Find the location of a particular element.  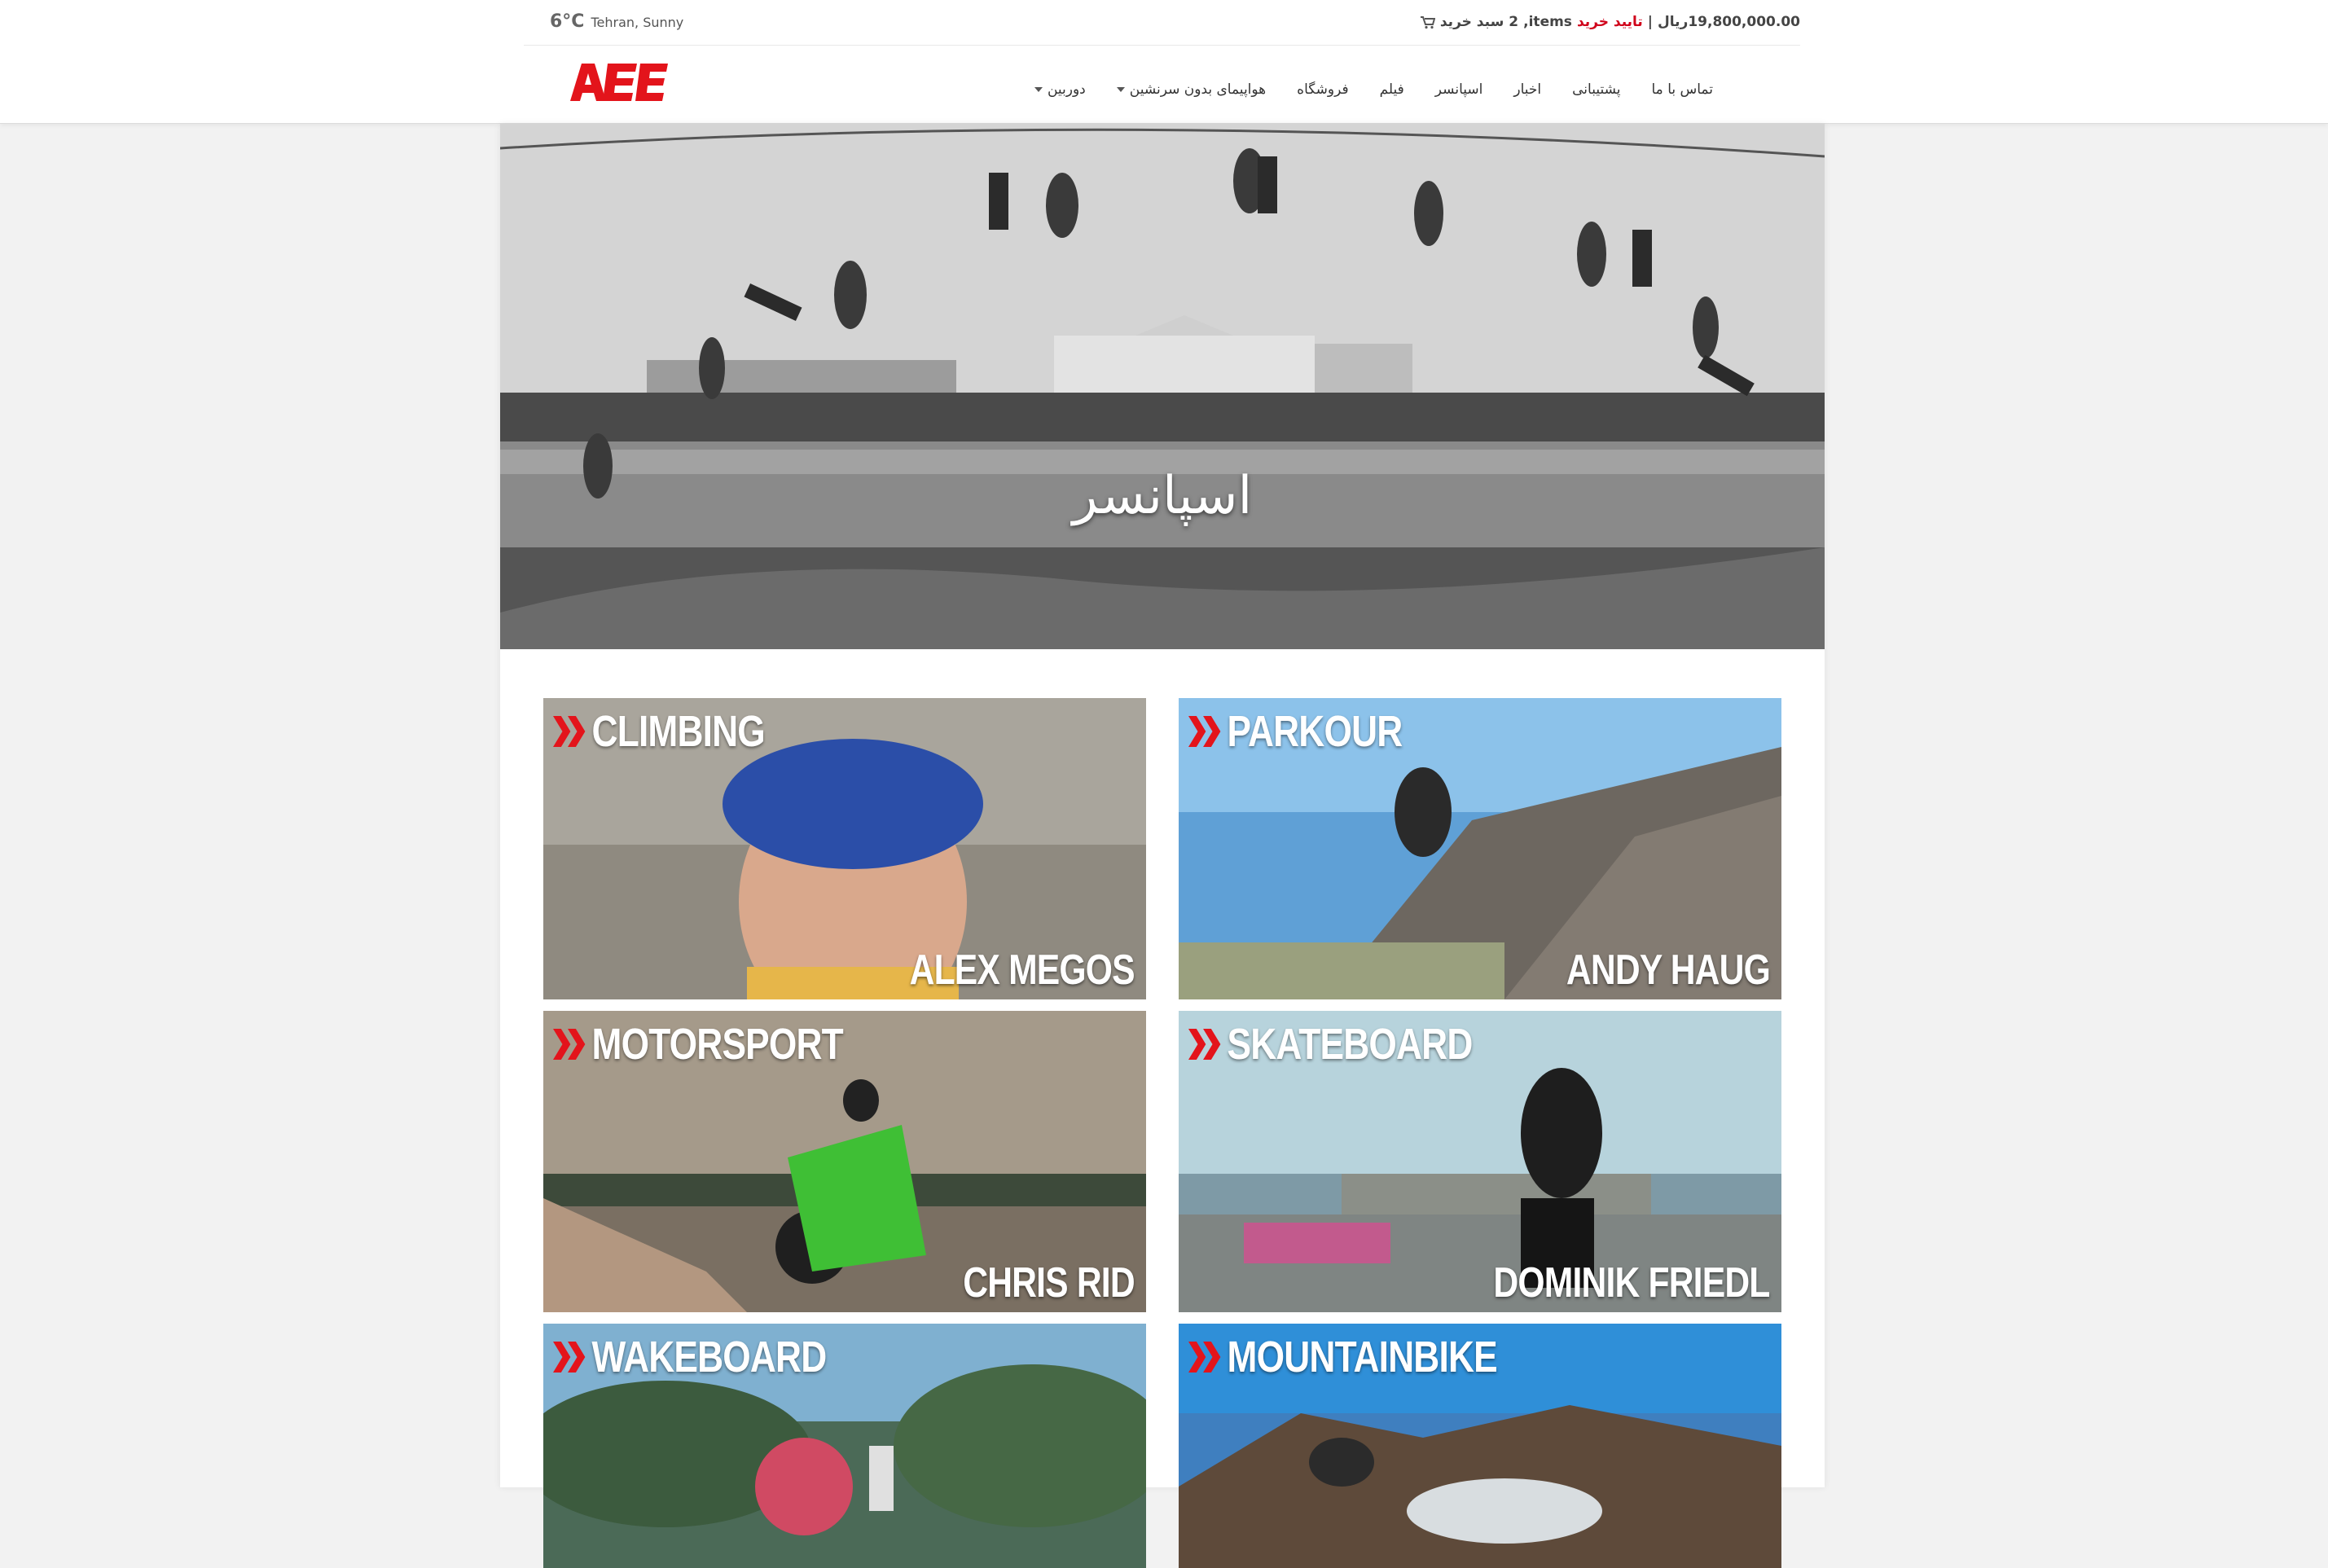

tile-category-label: SKATEBOARD is located at coordinates (1350, 1044).